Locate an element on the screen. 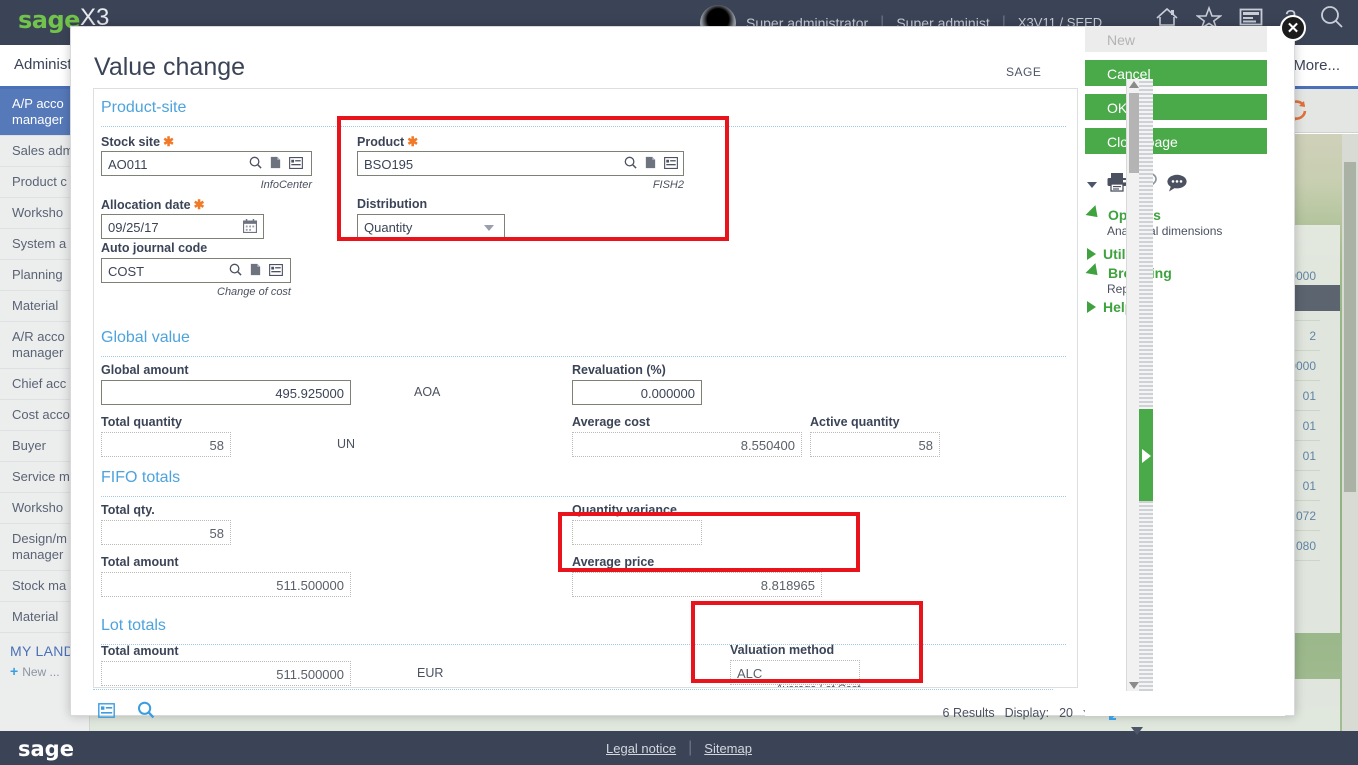 The width and height of the screenshot is (1358, 765). background-scrollbar-thumb is located at coordinates (1350, 327).